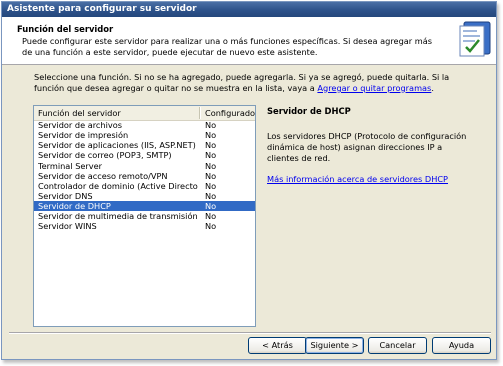  Describe the element at coordinates (83, 135) in the screenshot. I see `role-name: Servidor de impresión` at that location.